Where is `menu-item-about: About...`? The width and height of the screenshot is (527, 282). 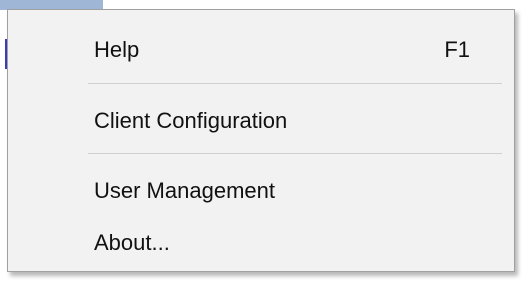 menu-item-about: About... is located at coordinates (261, 241).